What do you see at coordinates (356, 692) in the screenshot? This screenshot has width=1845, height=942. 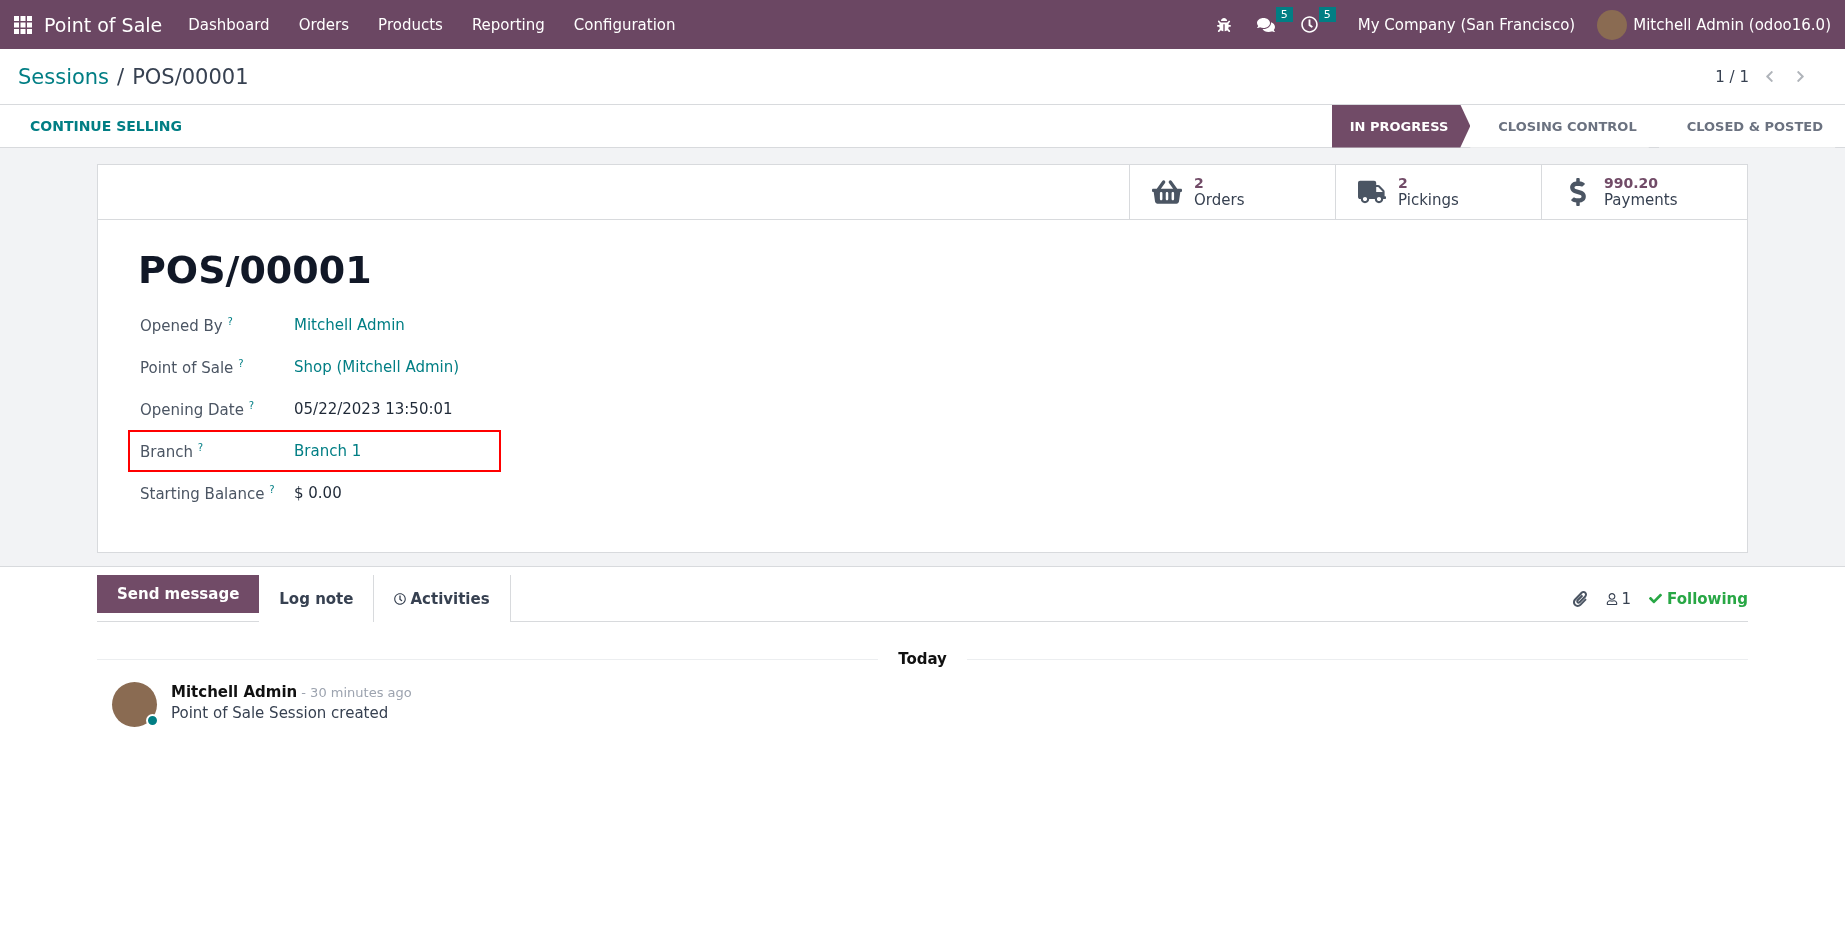 I see `message-time: - 30 minutes ago` at bounding box center [356, 692].